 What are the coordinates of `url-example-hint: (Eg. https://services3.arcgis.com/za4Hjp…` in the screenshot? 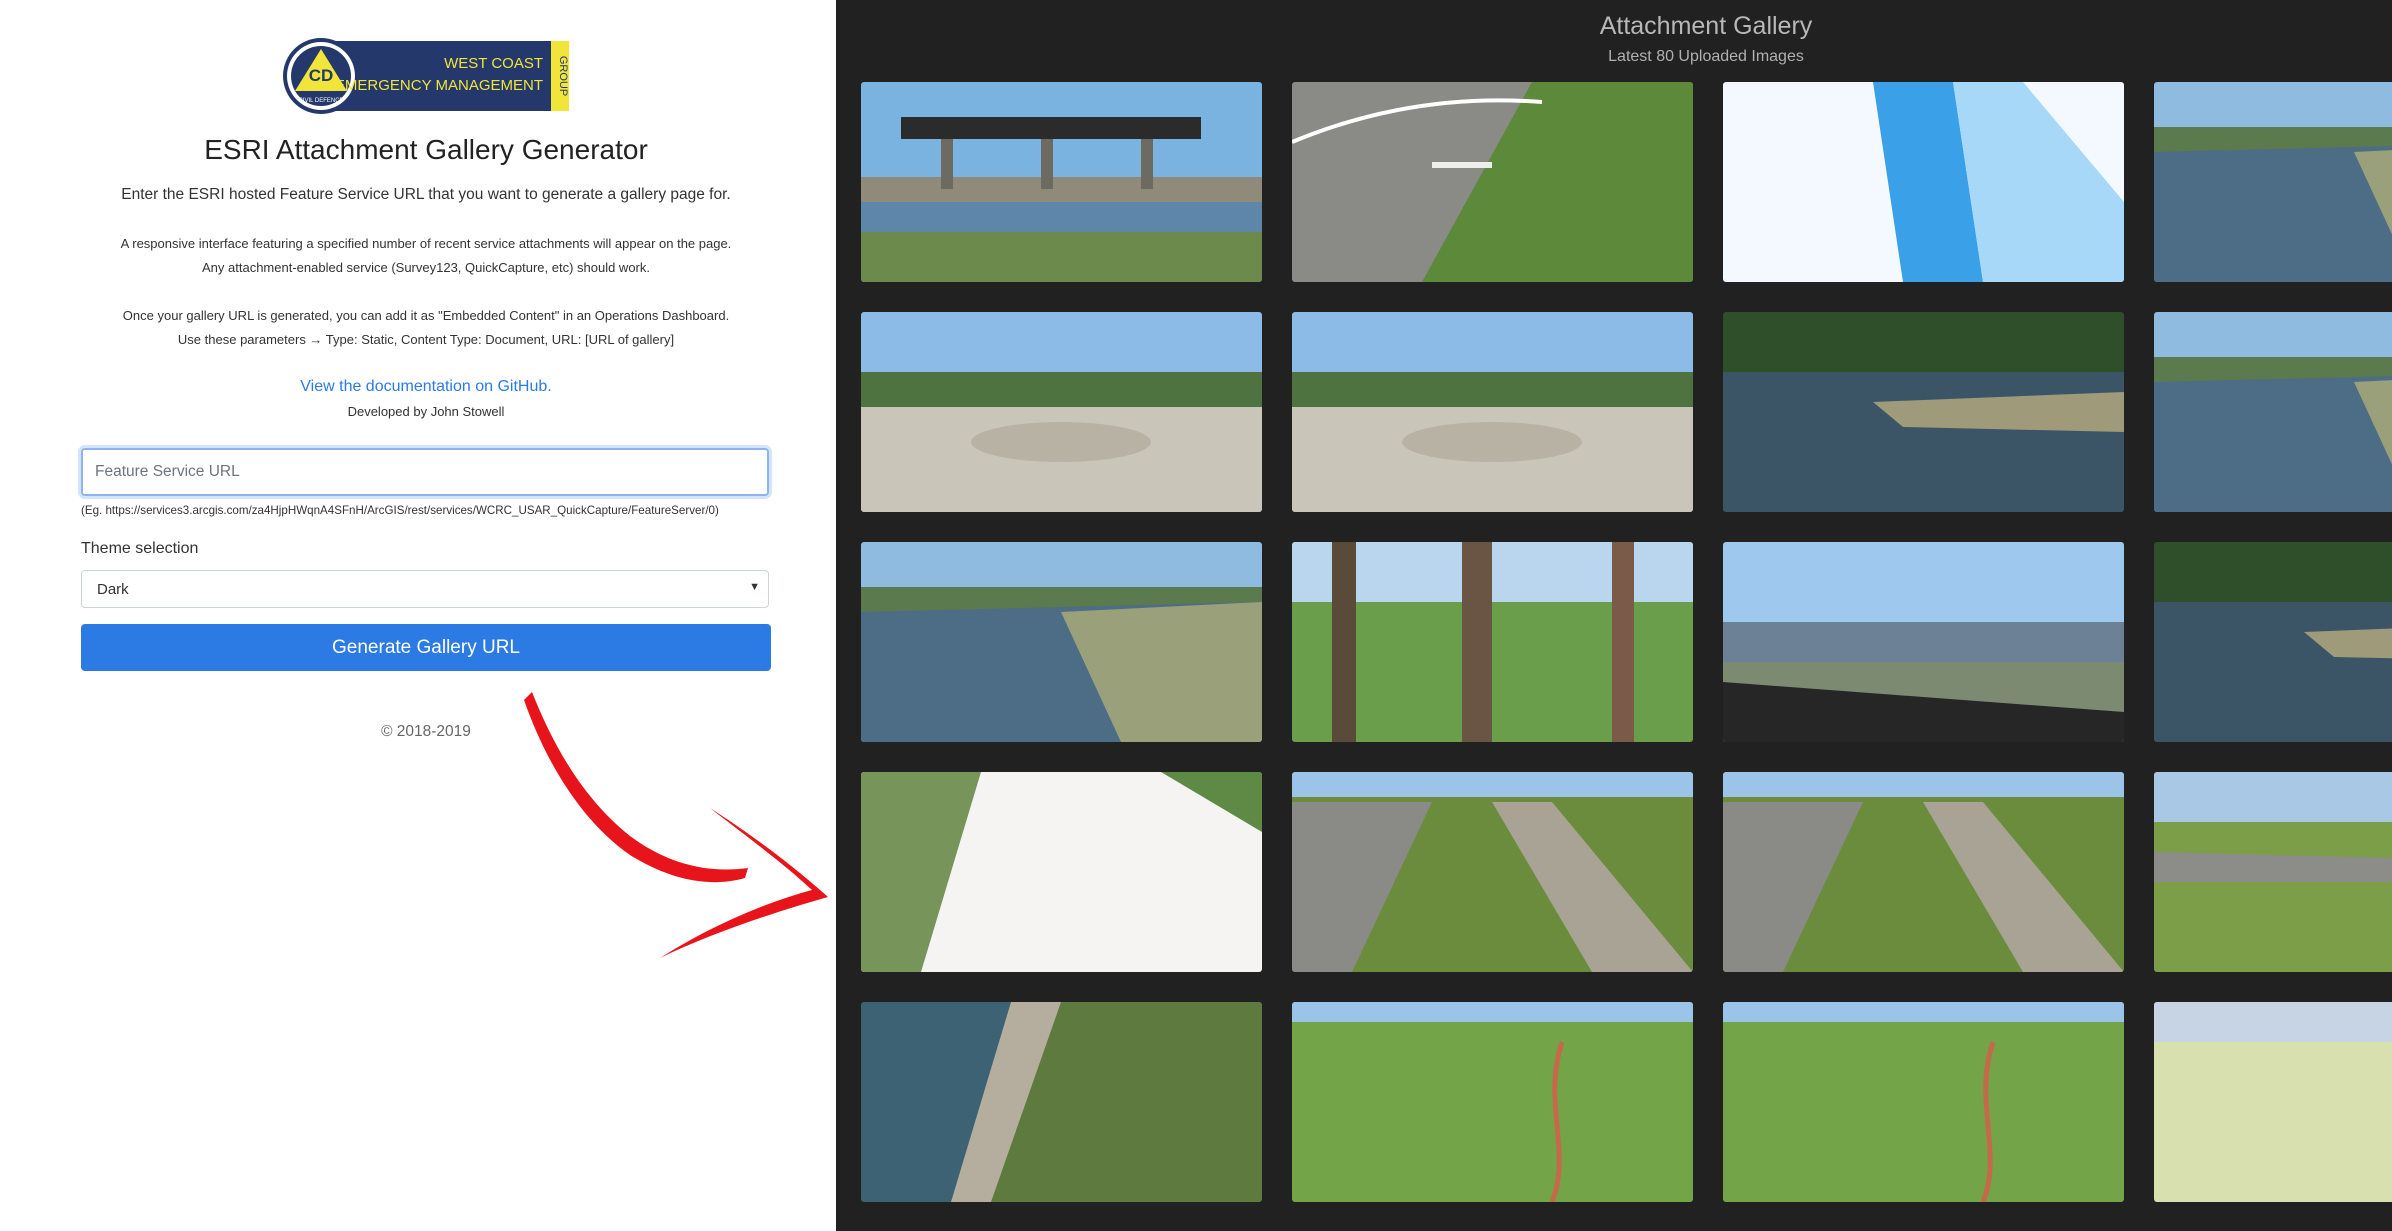 It's located at (400, 510).